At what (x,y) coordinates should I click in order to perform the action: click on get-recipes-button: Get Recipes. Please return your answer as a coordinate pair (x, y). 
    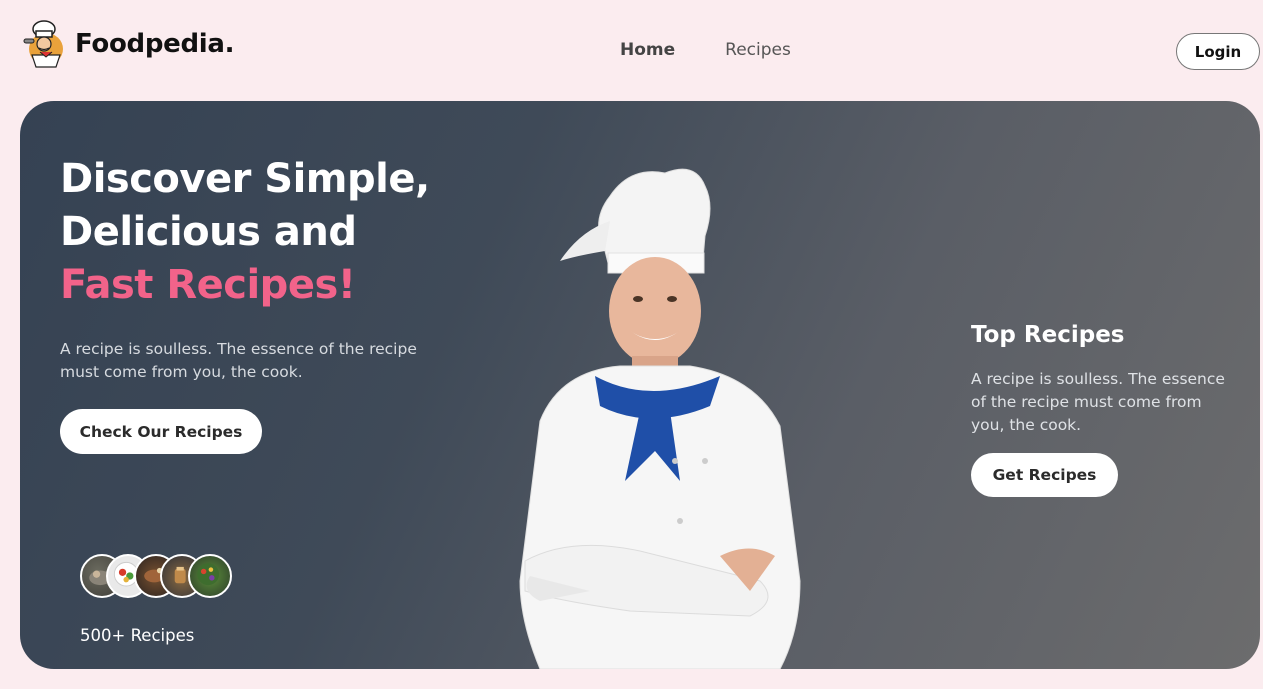
    Looking at the image, I should click on (1044, 475).